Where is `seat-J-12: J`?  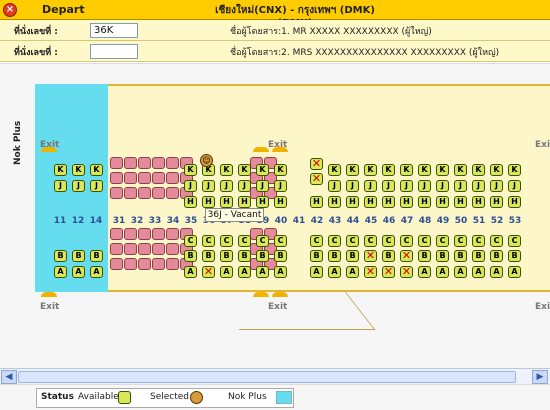 seat-J-12: J is located at coordinates (78, 186).